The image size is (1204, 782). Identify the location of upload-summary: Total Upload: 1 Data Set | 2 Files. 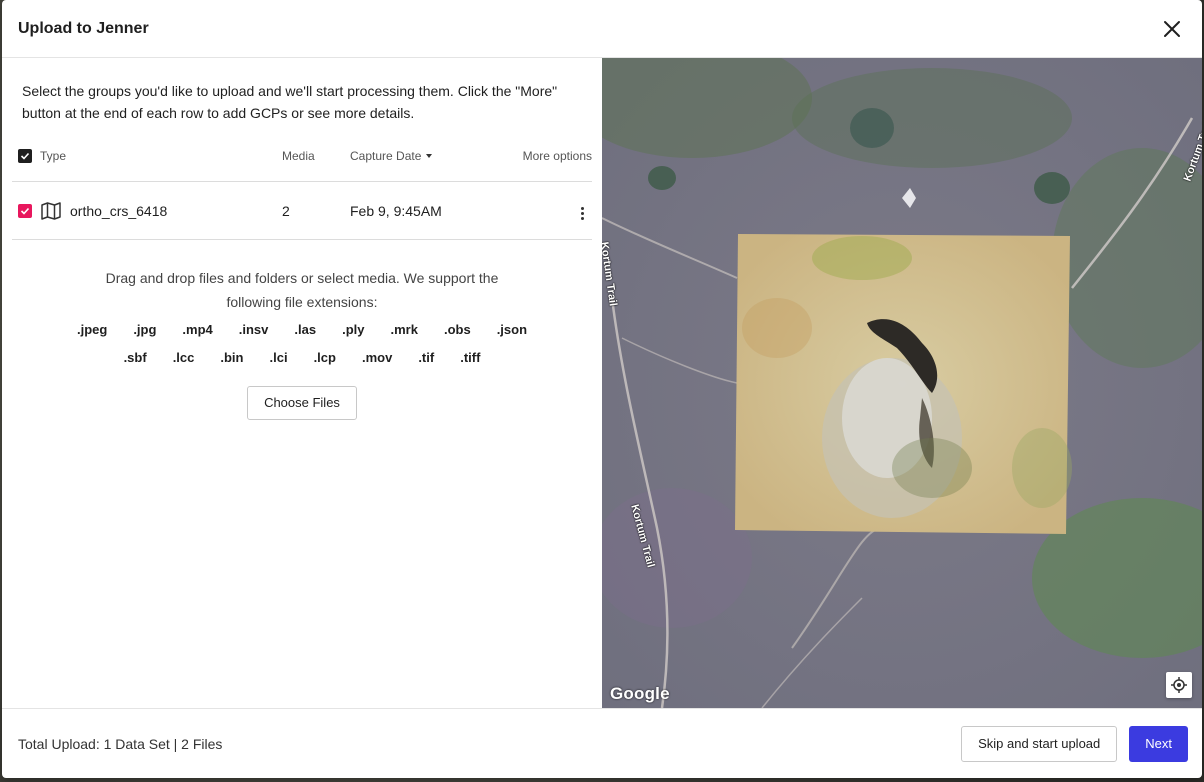
(120, 743).